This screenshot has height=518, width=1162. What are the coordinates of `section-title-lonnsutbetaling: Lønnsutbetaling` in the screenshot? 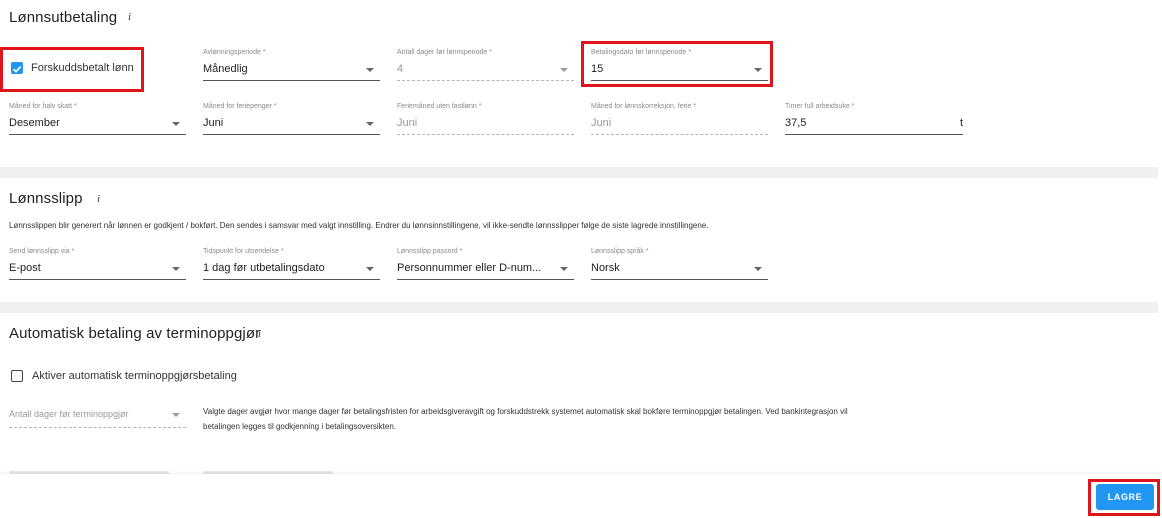 It's located at (63, 17).